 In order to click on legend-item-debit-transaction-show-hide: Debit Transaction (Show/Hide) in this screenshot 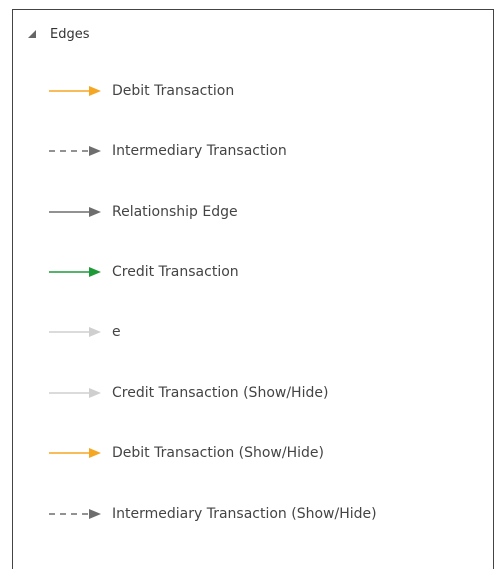, I will do `click(186, 453)`.